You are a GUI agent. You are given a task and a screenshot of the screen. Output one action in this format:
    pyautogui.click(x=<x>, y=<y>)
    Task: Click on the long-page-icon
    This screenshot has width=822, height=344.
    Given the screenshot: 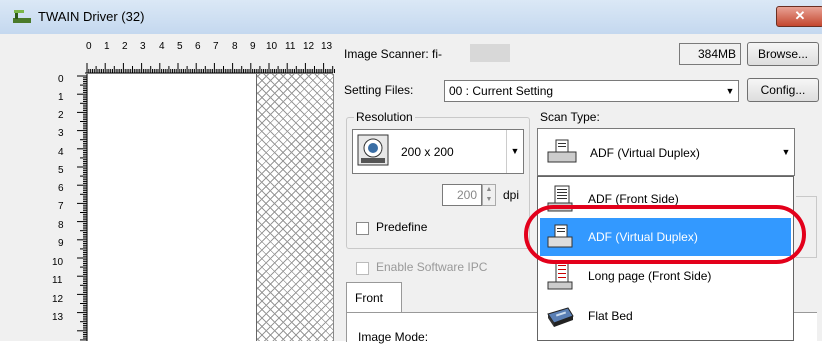 What is the action you would take?
    pyautogui.click(x=560, y=276)
    